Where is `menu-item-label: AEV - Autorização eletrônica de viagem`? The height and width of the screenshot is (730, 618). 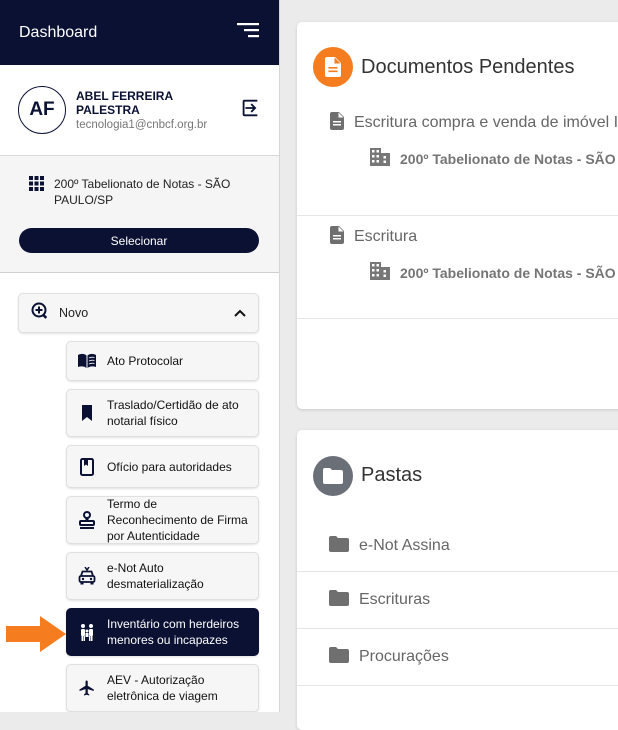
menu-item-label: AEV - Autorização eletrônica de viagem is located at coordinates (162, 688).